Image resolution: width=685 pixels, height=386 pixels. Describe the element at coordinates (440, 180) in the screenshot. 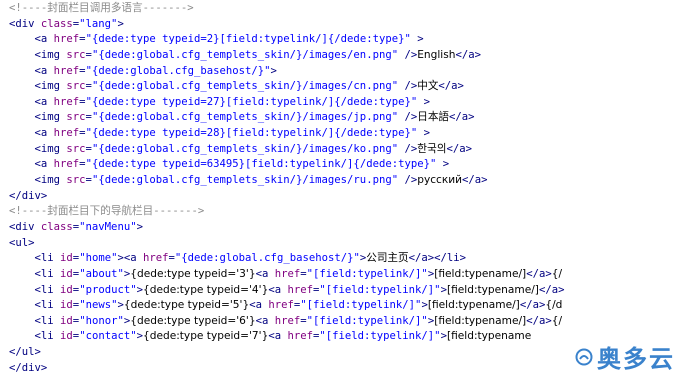

I see `code-token: русский` at that location.